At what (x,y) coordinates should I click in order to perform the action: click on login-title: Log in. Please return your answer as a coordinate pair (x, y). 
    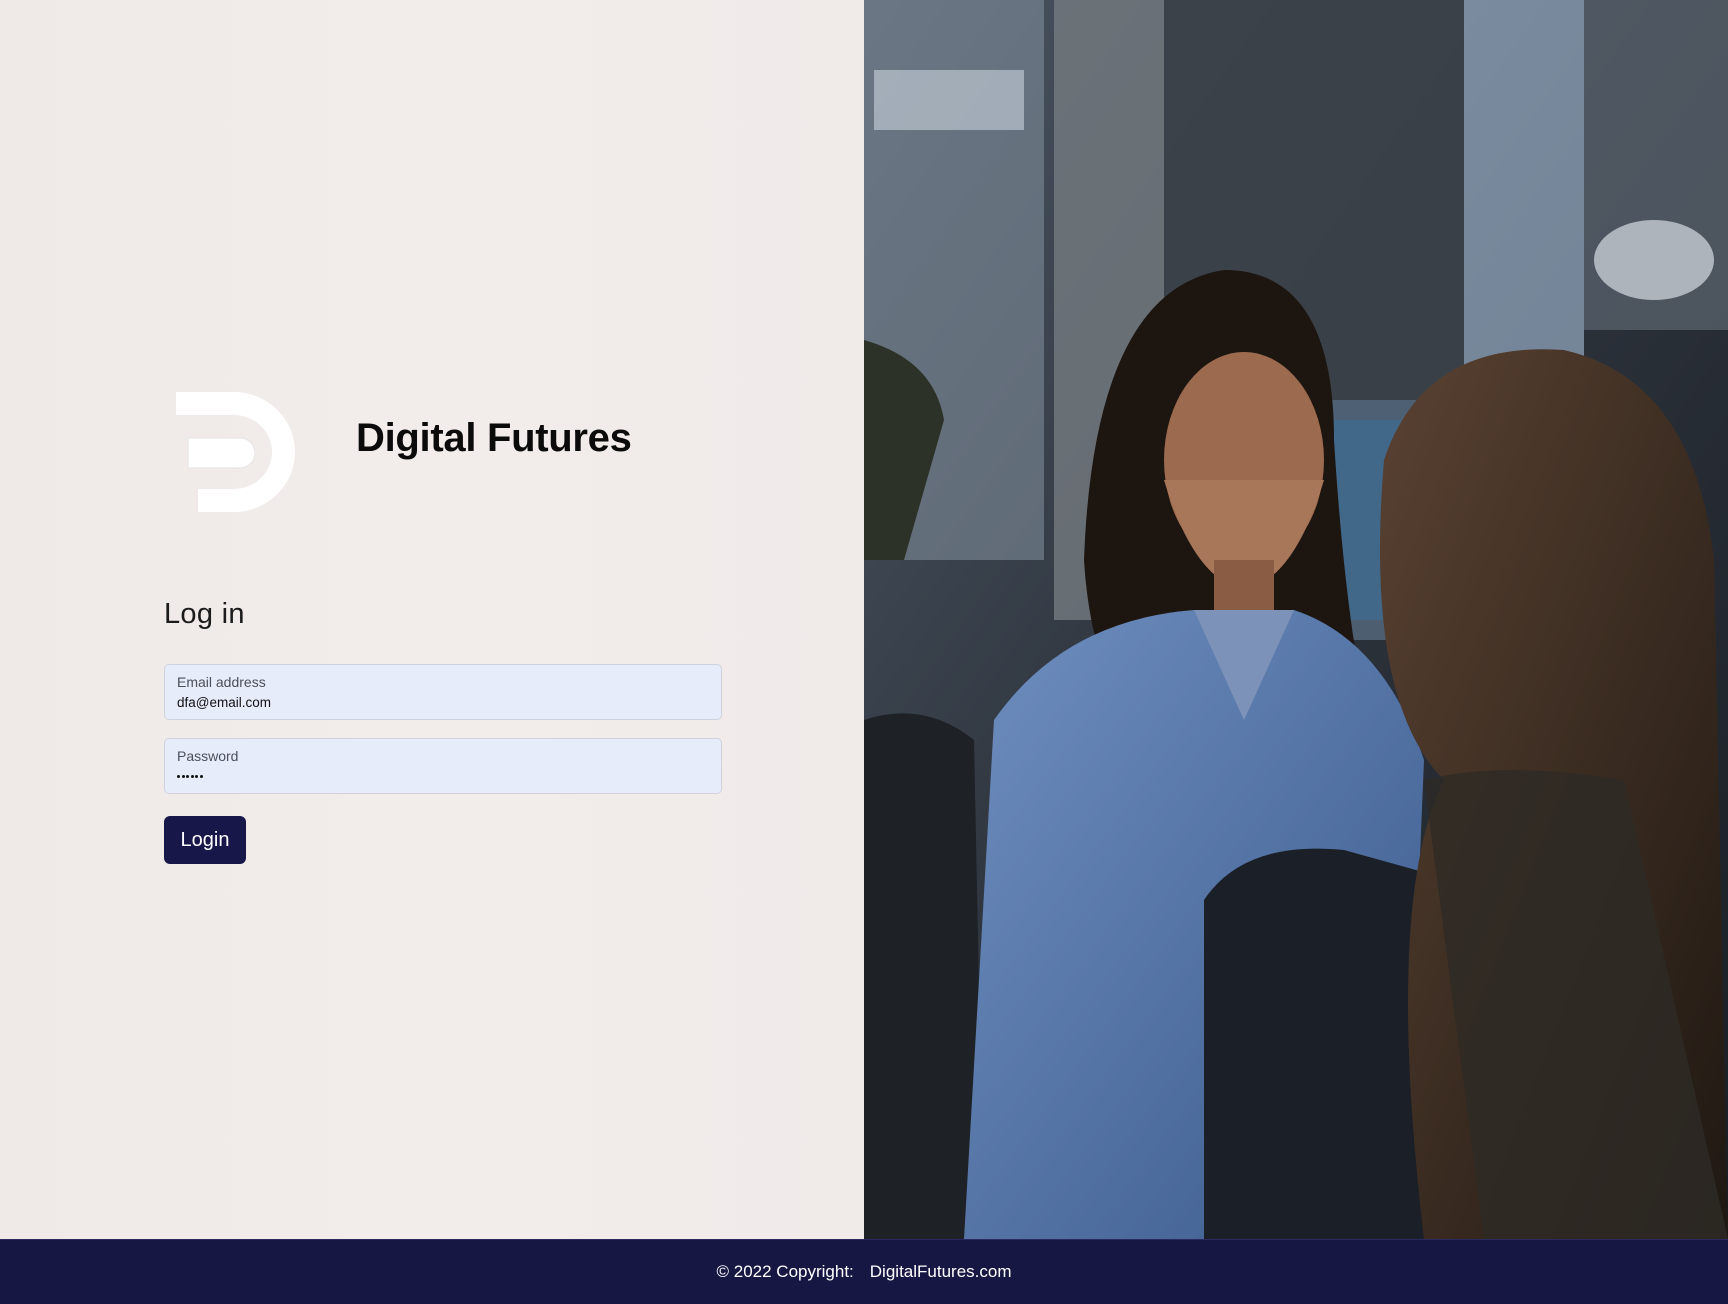
    Looking at the image, I should click on (204, 614).